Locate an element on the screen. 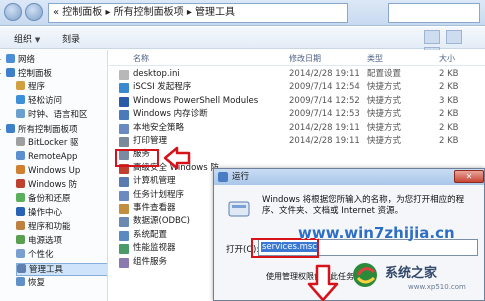 The width and height of the screenshot is (485, 301). nav-item-label: 恢复 is located at coordinates (37, 283).